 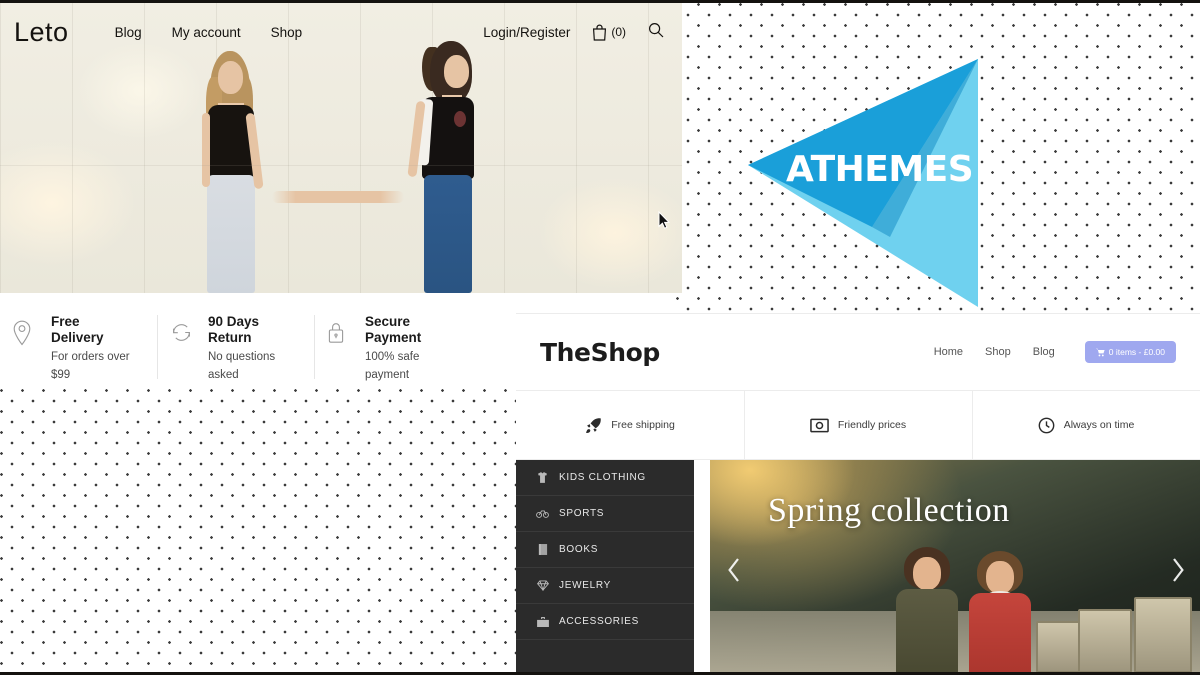 I want to click on shop-nav-item-blog: Blog, so click(x=1044, y=352).